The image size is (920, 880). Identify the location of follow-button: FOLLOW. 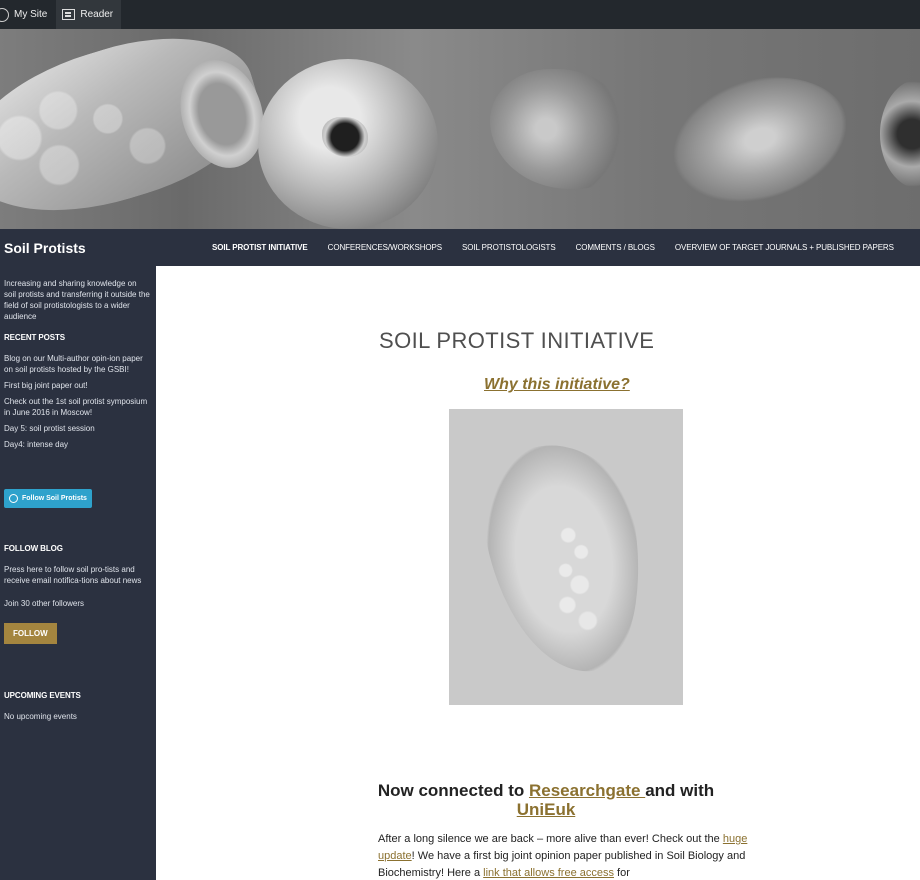
(30, 633).